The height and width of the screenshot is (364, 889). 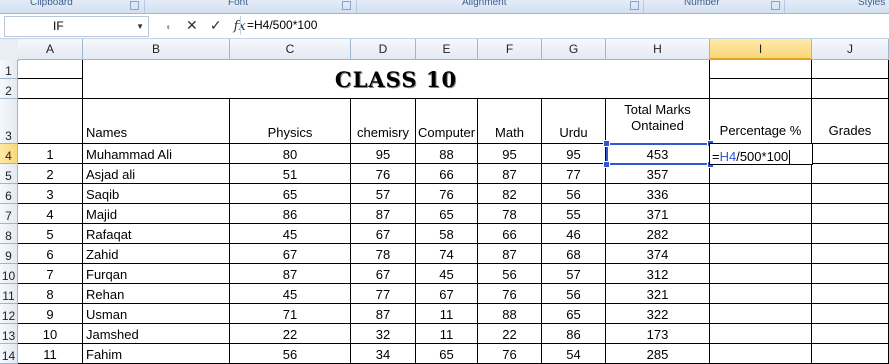 What do you see at coordinates (574, 214) in the screenshot?
I see `cell-urdu: 55` at bounding box center [574, 214].